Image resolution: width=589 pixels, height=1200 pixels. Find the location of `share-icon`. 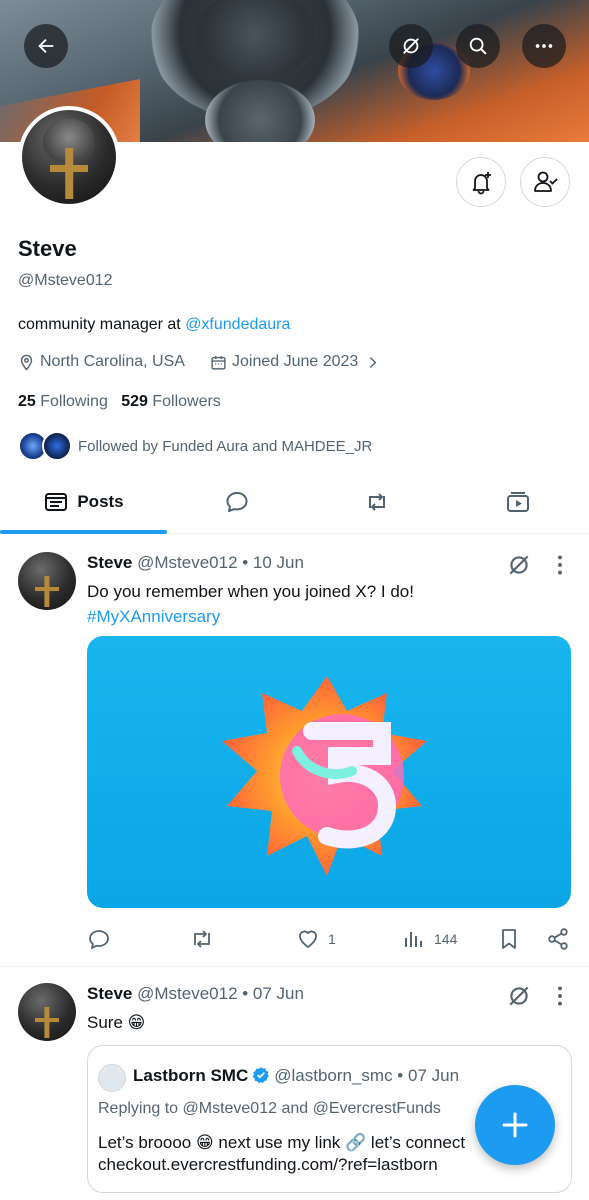

share-icon is located at coordinates (558, 939).